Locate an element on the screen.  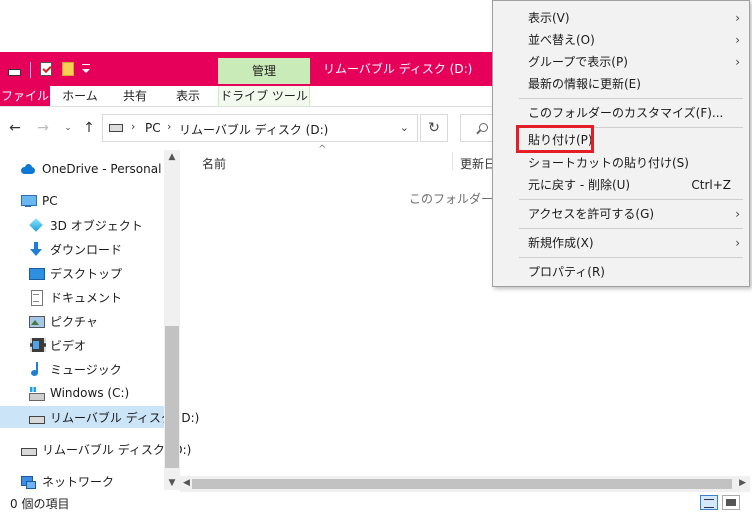
windows-drive-icon is located at coordinates (36, 393).